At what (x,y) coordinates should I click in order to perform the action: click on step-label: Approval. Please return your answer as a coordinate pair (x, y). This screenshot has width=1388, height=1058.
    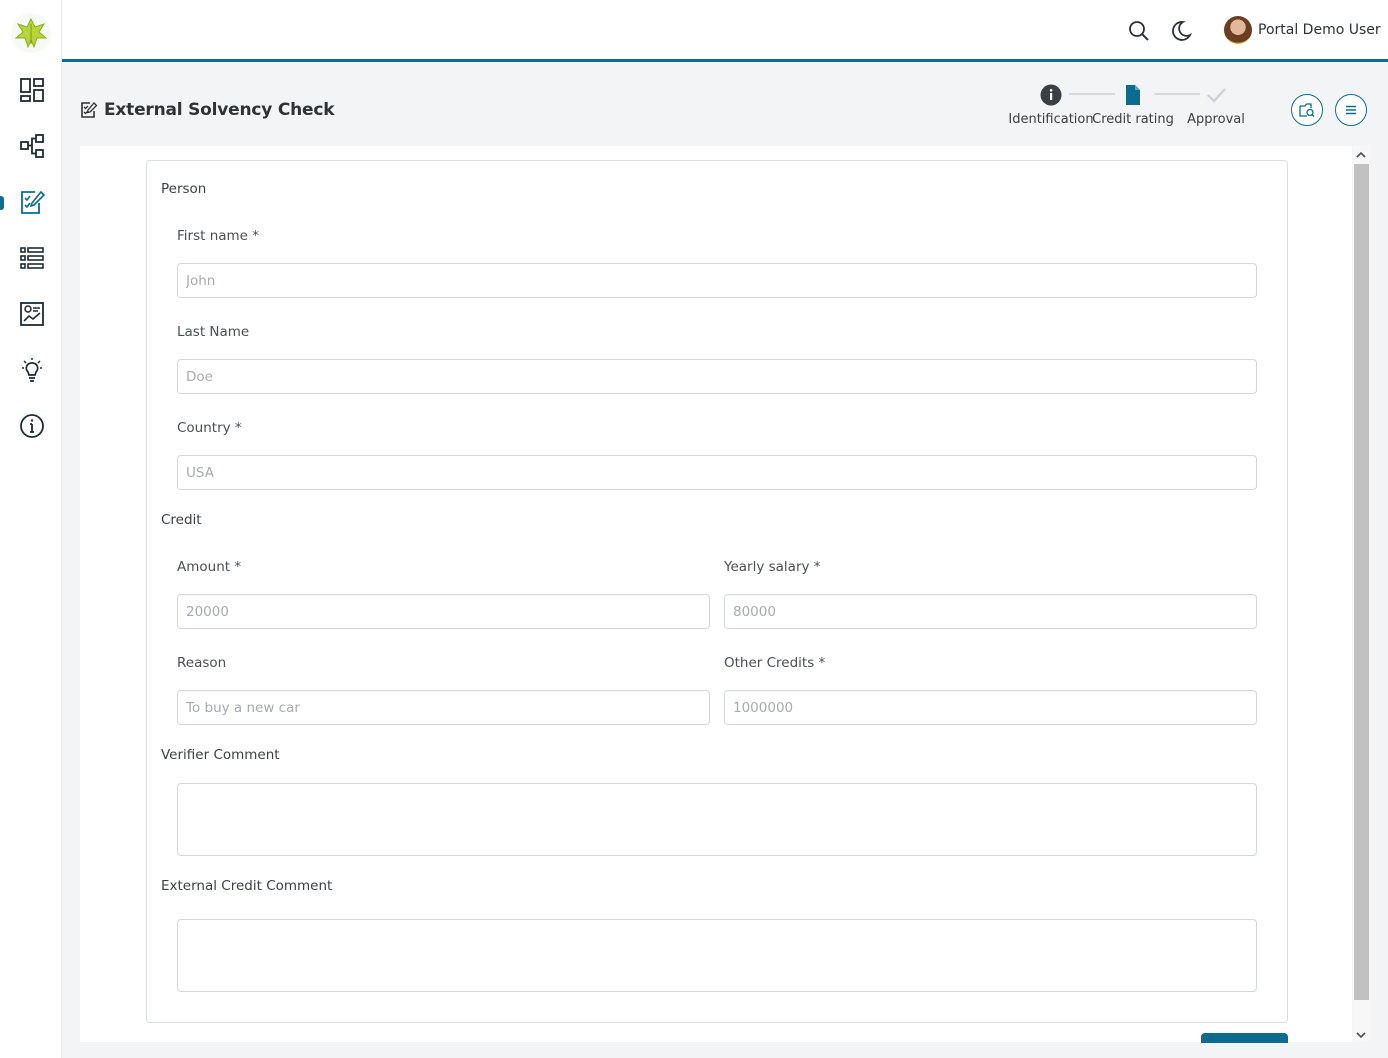
    Looking at the image, I should click on (1216, 119).